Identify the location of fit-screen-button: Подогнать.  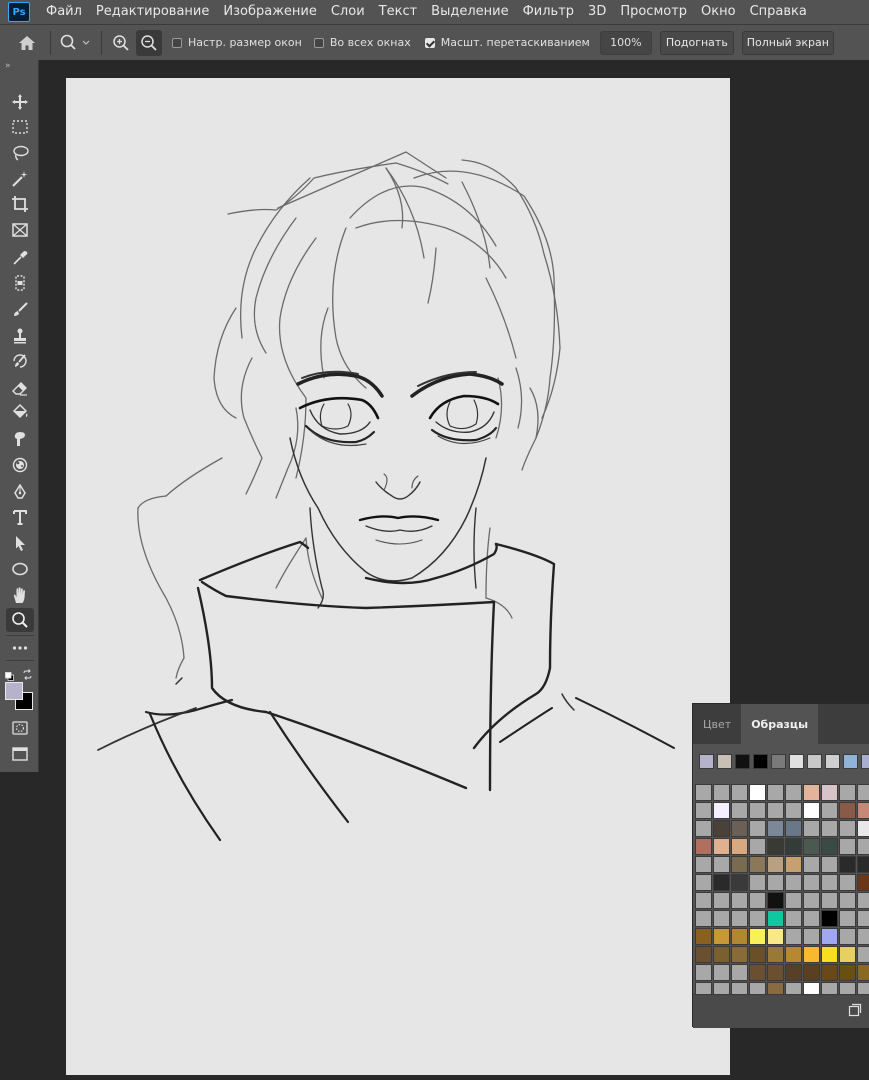
(696, 42).